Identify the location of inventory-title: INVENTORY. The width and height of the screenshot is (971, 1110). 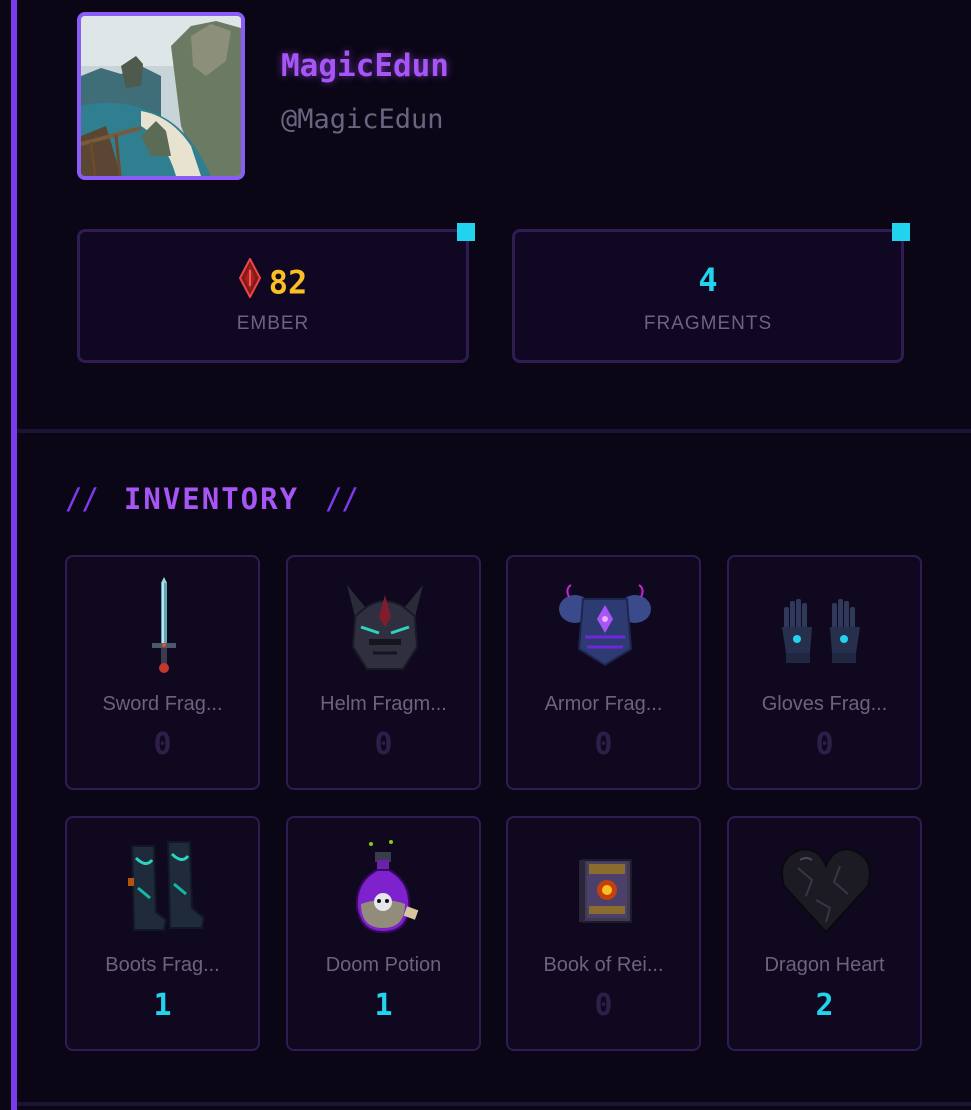
(211, 499).